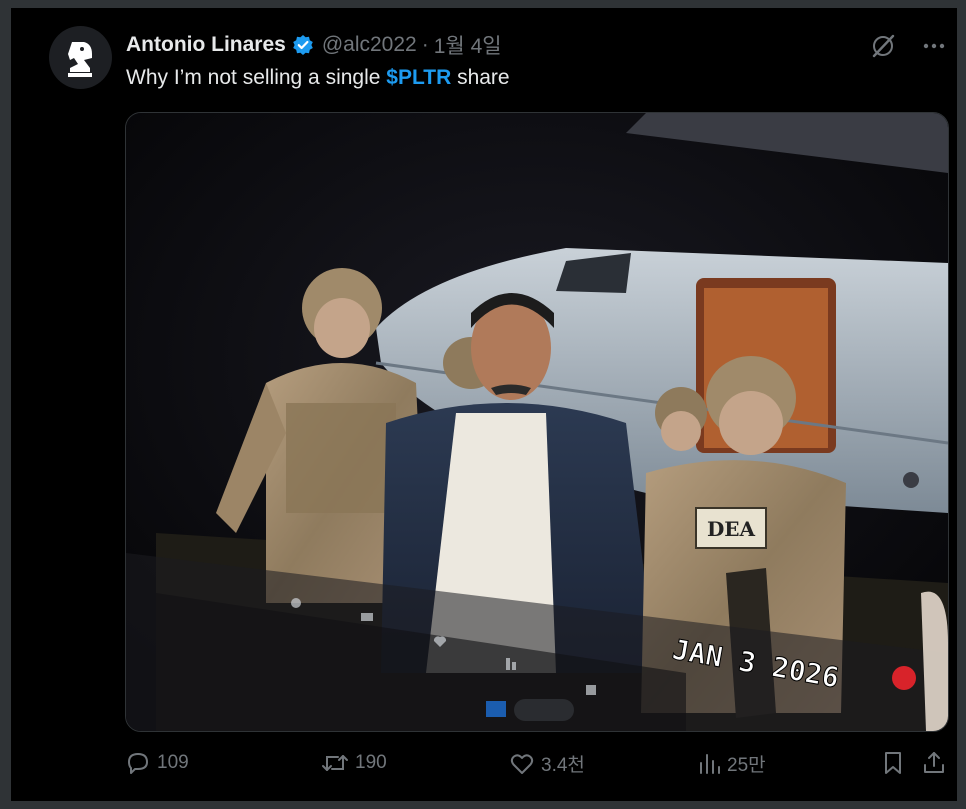  Describe the element at coordinates (418, 77) in the screenshot. I see `cashtag-link: $PLTR` at that location.